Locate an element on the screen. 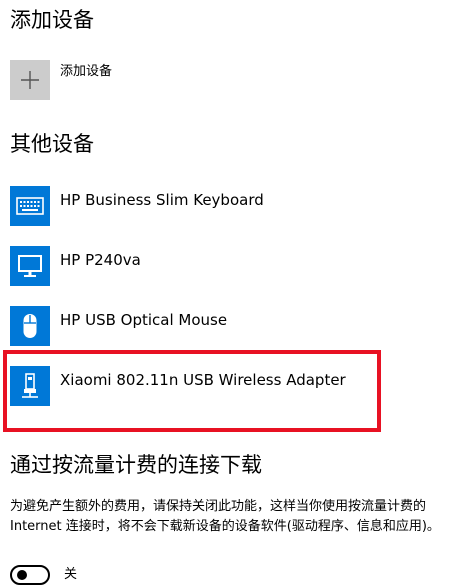 The image size is (454, 585). other-devices-heading: 其他设备 is located at coordinates (52, 144).